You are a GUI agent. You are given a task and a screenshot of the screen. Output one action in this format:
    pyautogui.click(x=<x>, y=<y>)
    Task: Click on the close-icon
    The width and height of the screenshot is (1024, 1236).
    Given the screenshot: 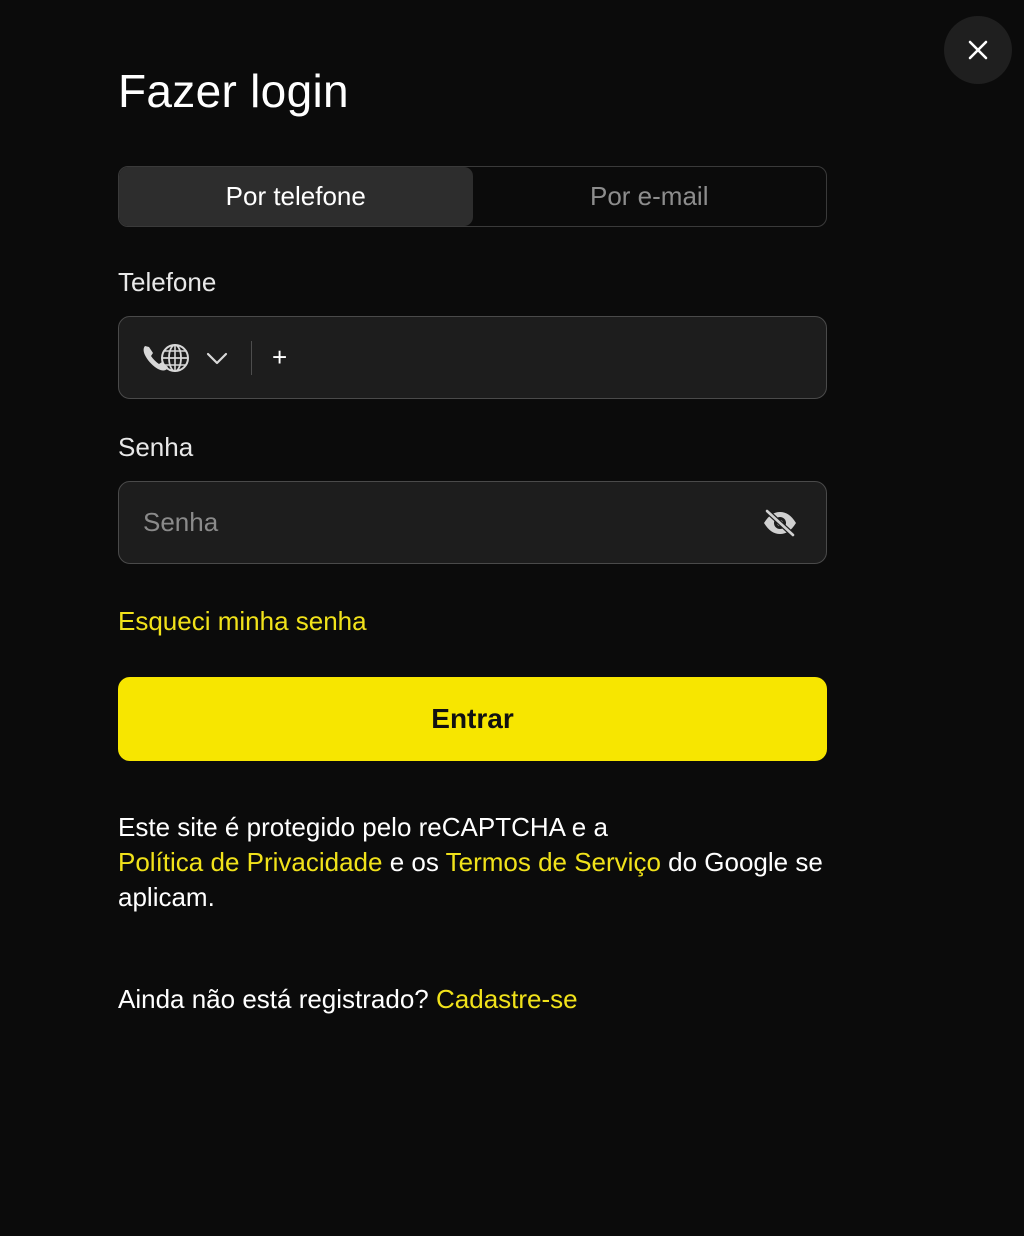 What is the action you would take?
    pyautogui.click(x=978, y=50)
    